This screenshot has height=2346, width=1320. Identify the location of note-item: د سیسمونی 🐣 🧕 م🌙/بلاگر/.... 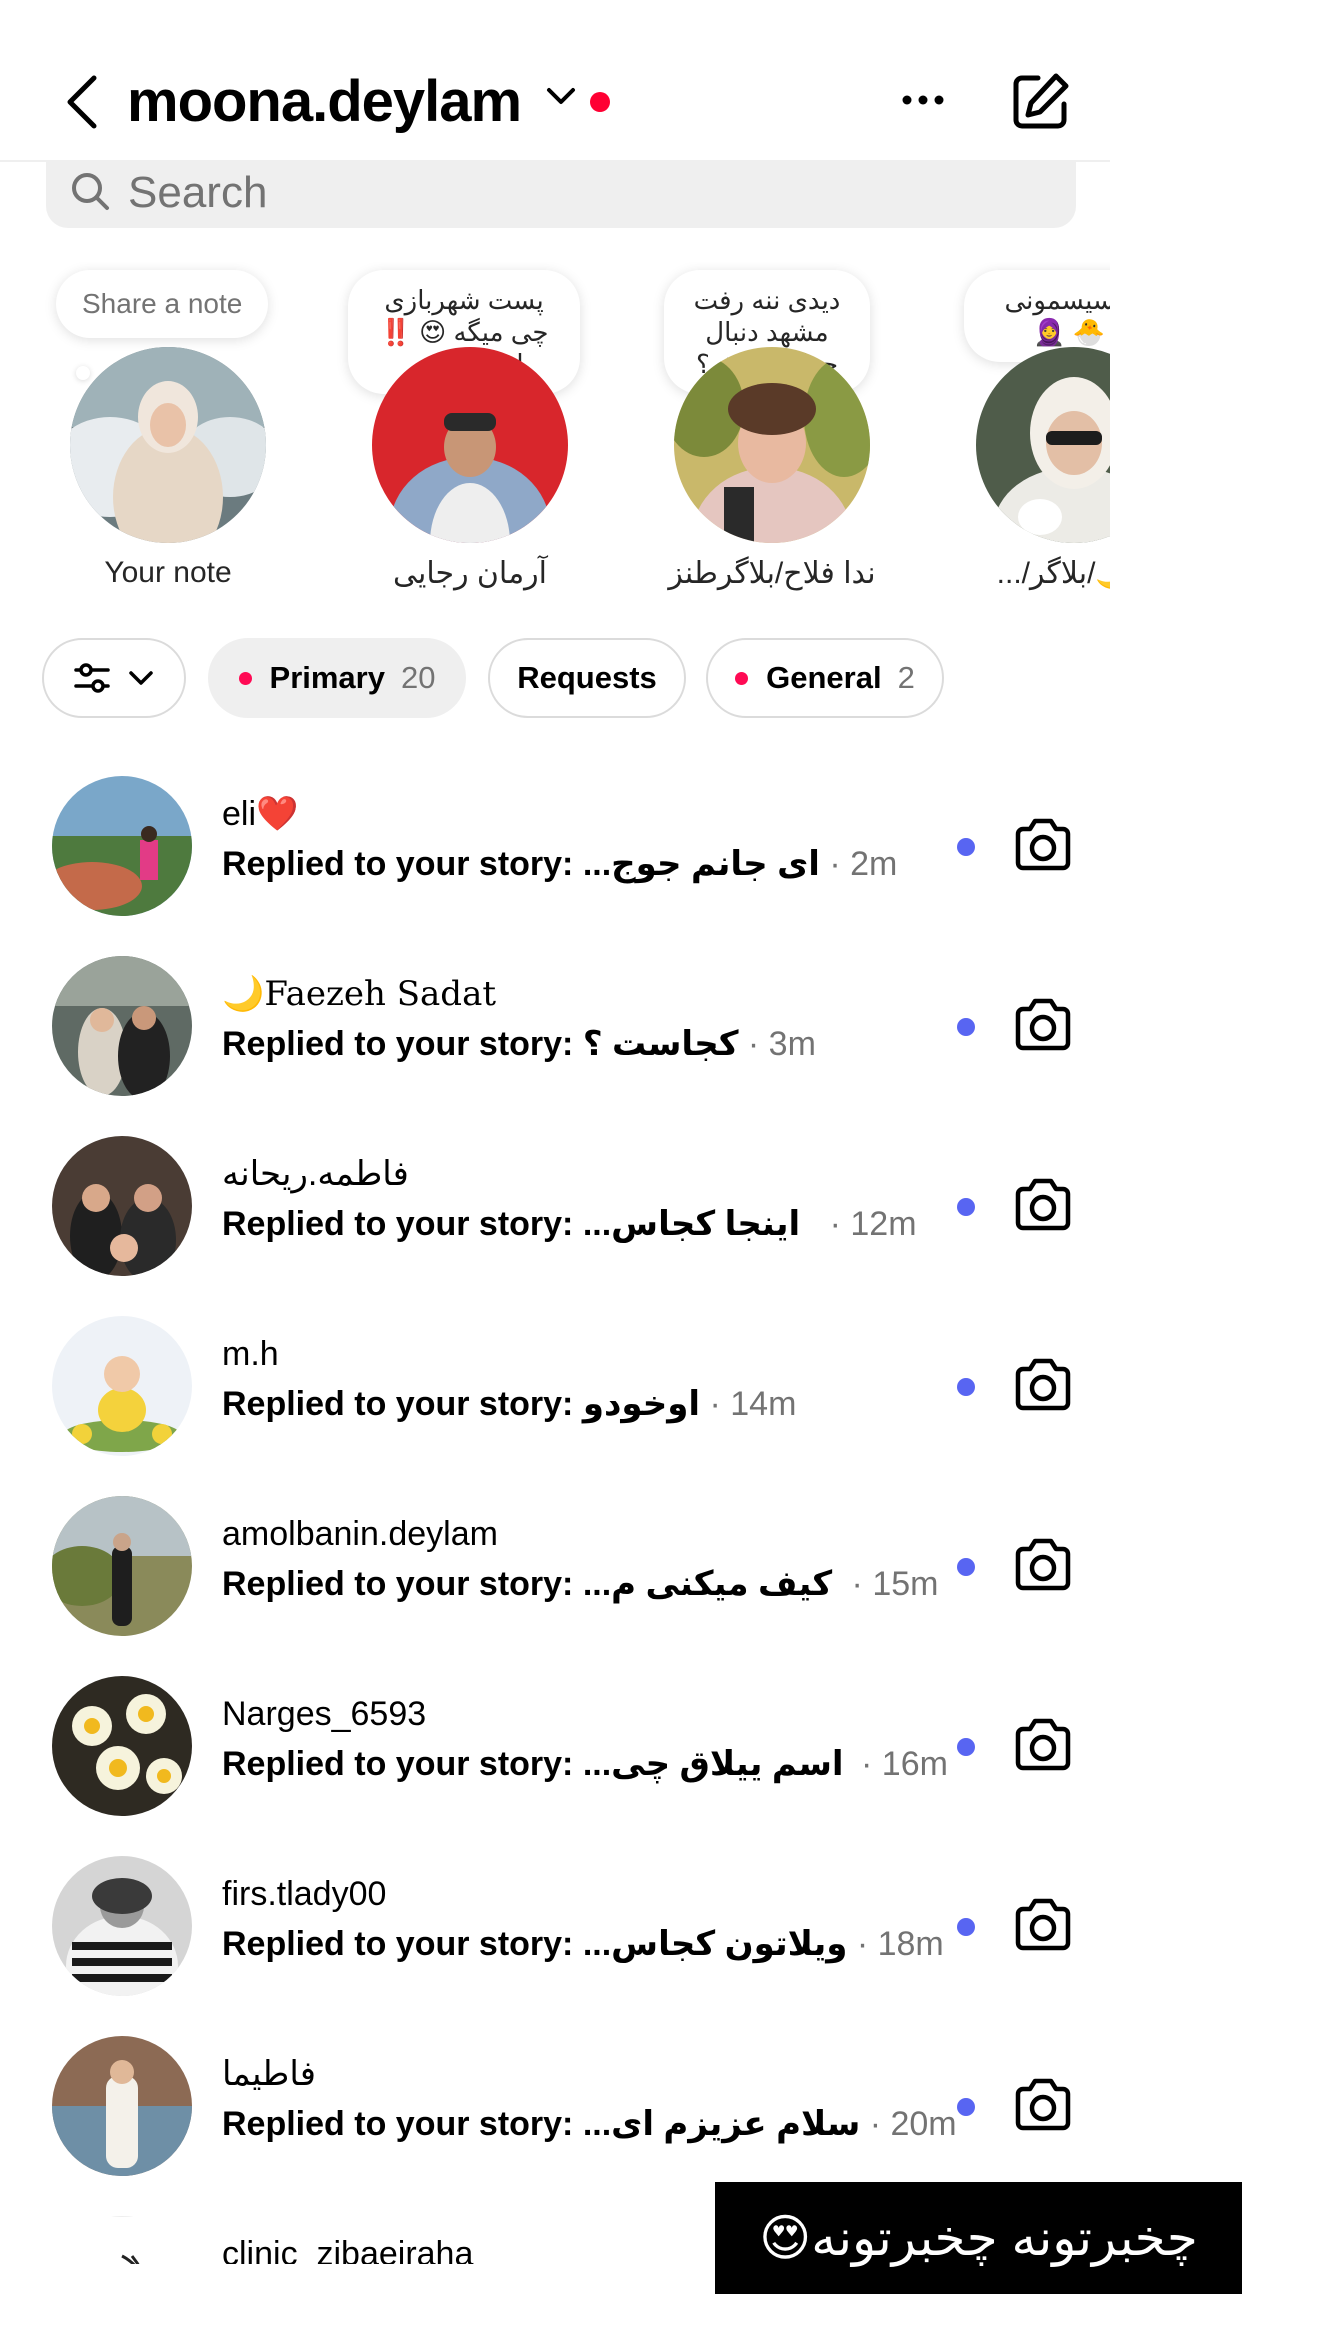
(1017, 432).